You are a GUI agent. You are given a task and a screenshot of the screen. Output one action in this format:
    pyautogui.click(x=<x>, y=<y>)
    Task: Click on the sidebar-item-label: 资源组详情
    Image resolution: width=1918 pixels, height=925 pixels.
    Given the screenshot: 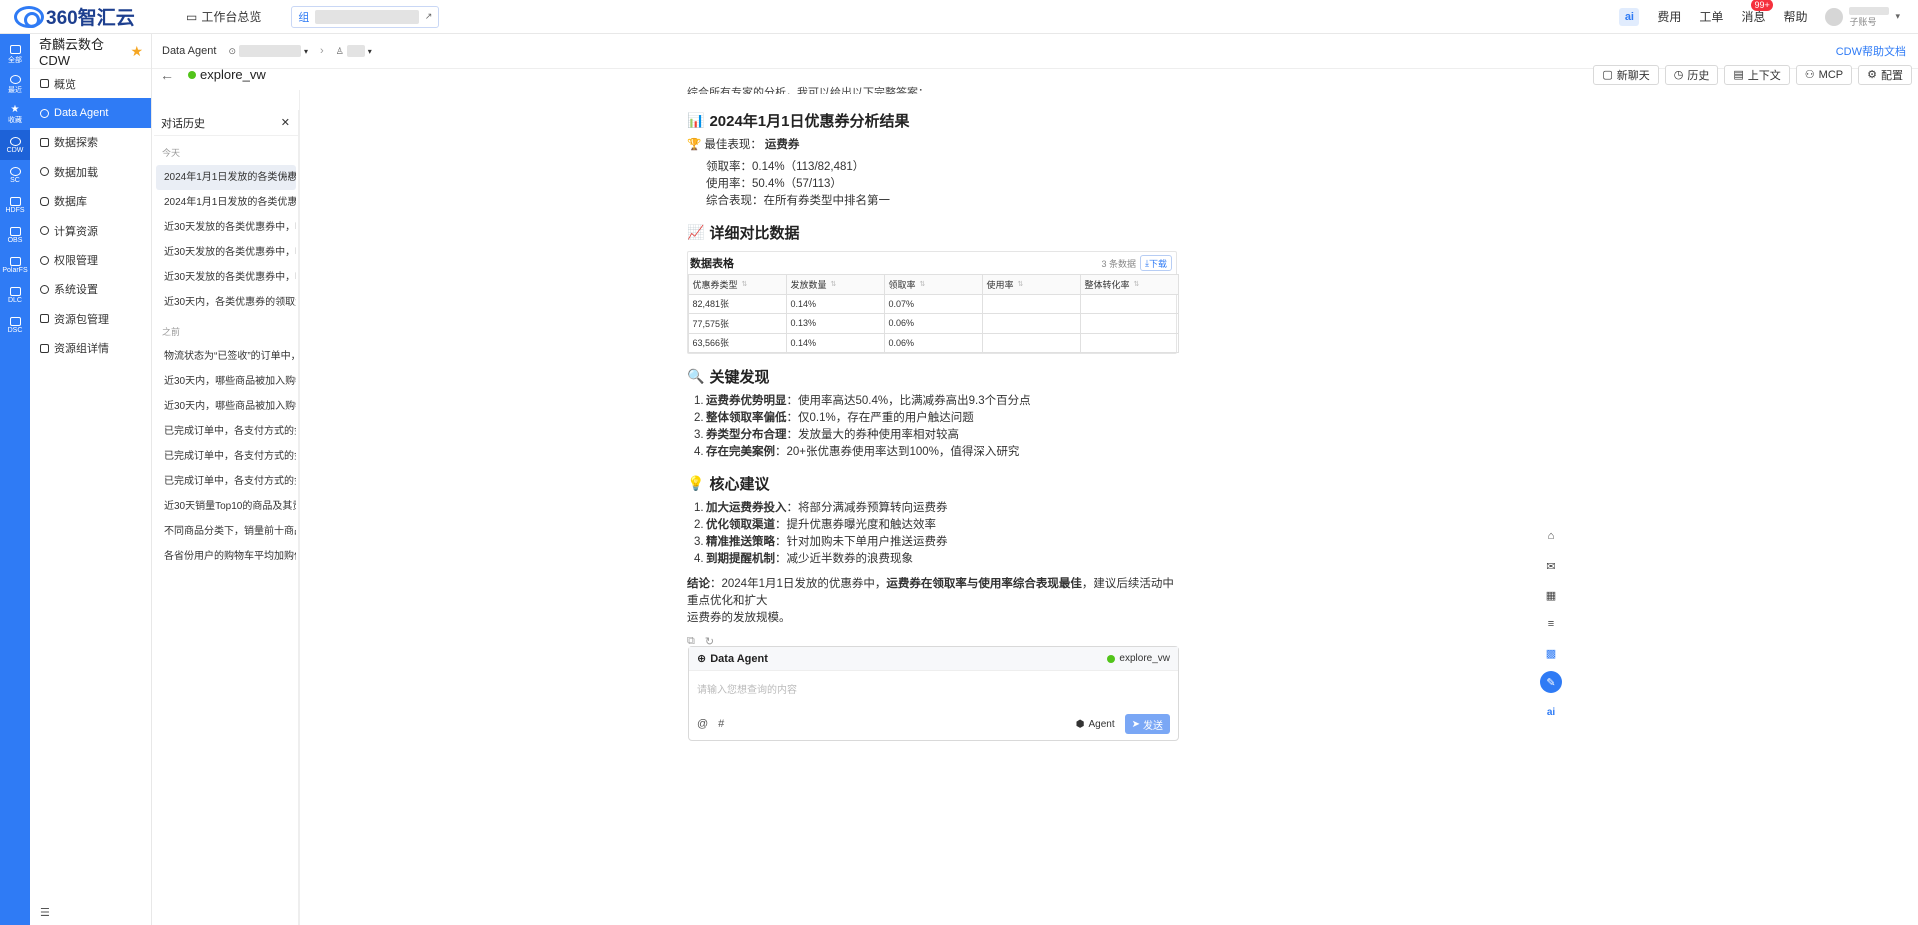 What is the action you would take?
    pyautogui.click(x=81, y=349)
    